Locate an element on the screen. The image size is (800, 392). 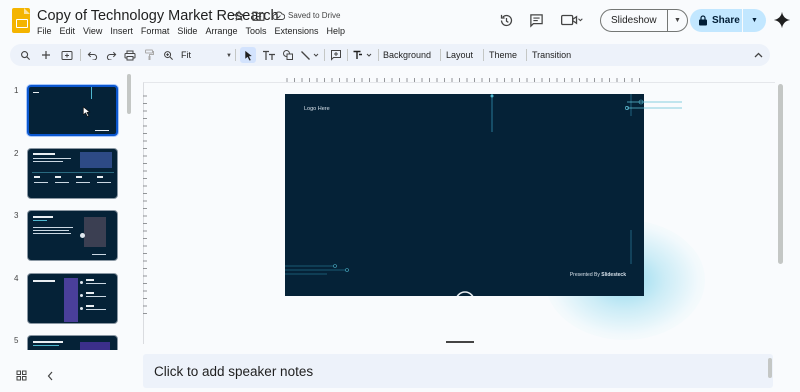
slide-number: 4 is located at coordinates (16, 278).